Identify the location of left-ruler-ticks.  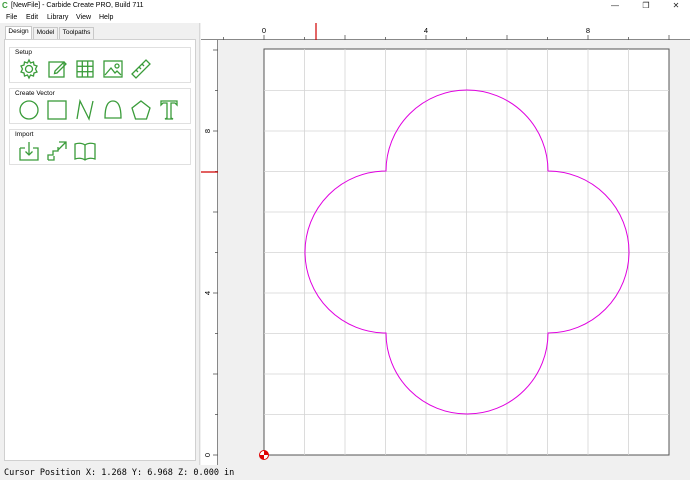
(215, 252).